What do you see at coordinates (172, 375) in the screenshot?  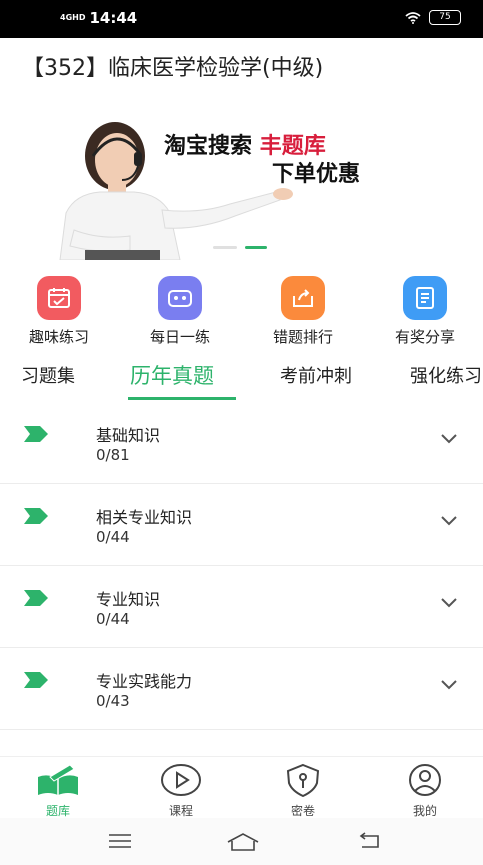 I see `tab-past-exams: 历年真题` at bounding box center [172, 375].